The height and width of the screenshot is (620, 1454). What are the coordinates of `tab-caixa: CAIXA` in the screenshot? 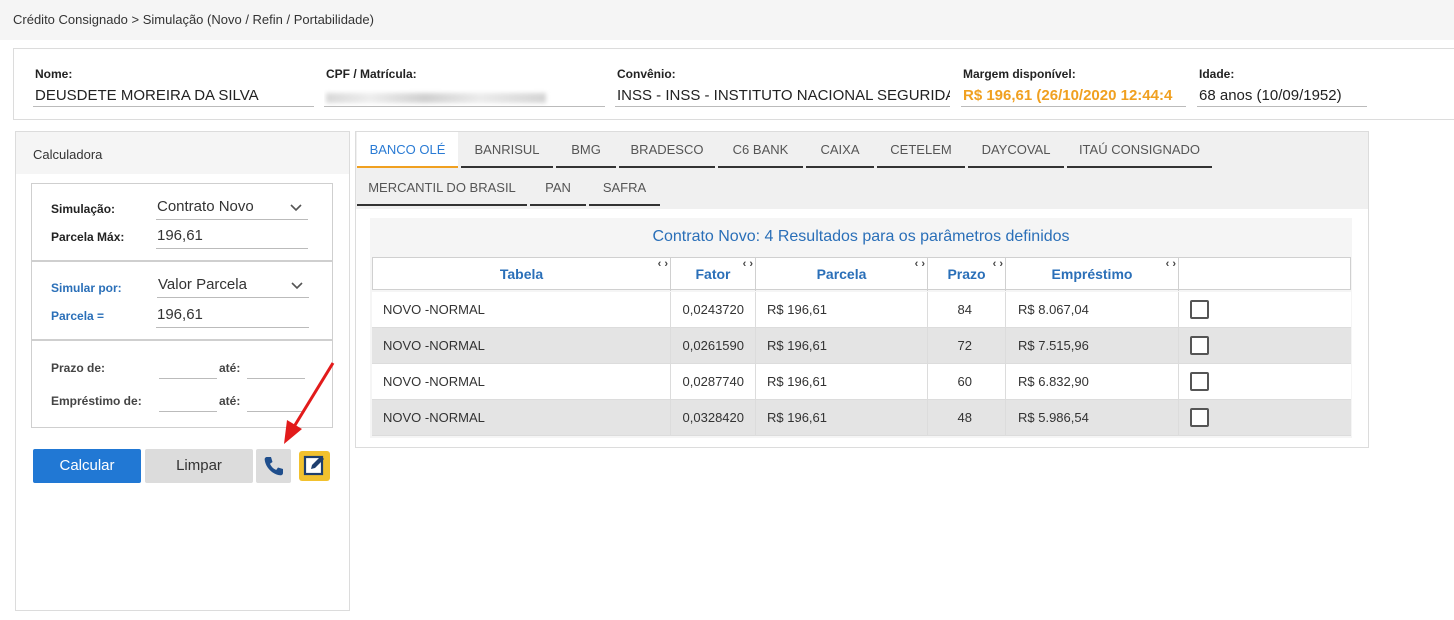 It's located at (840, 150).